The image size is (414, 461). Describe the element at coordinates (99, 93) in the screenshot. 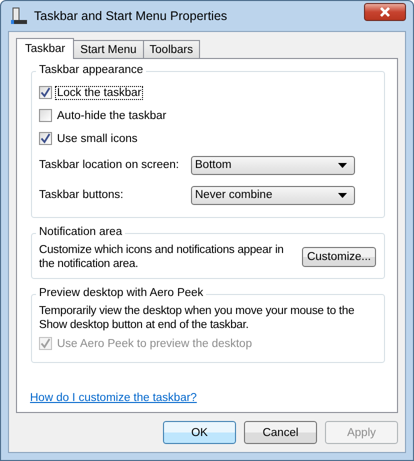

I see `checkbox-label: Lock the taskbar` at that location.